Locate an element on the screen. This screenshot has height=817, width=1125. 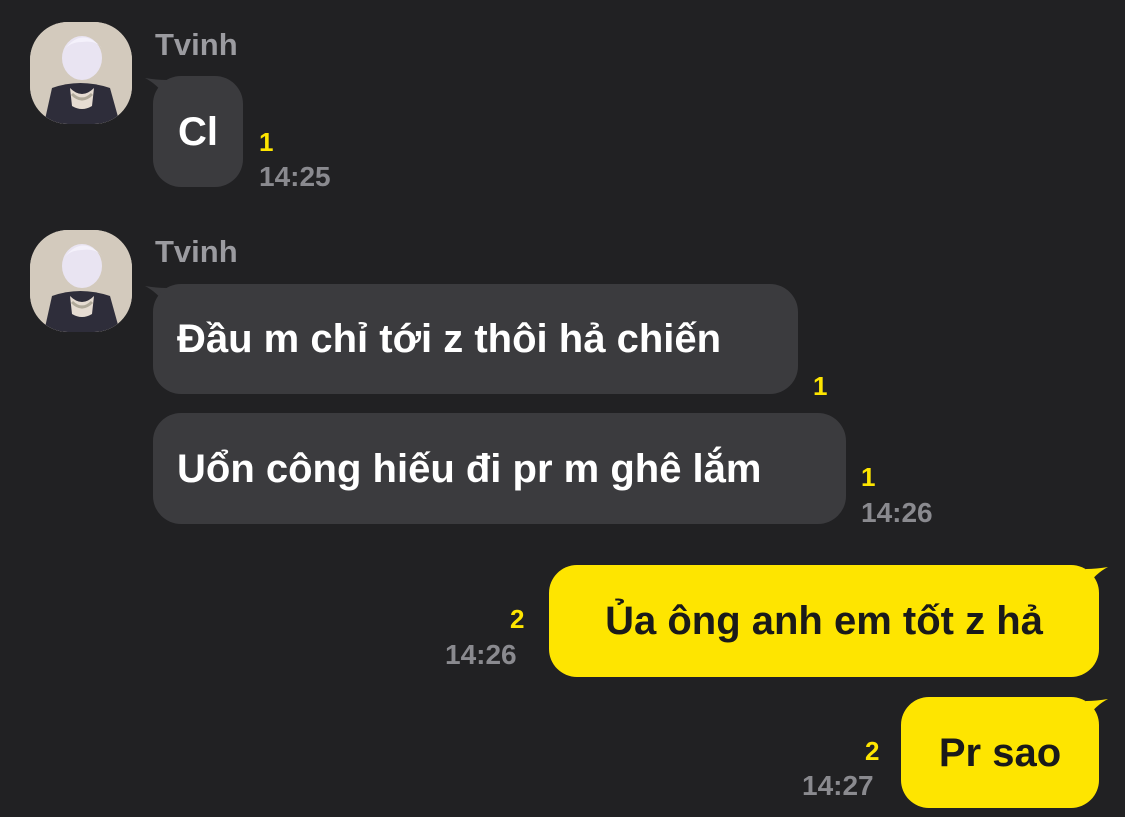
message-text: Pr sao is located at coordinates (1000, 752).